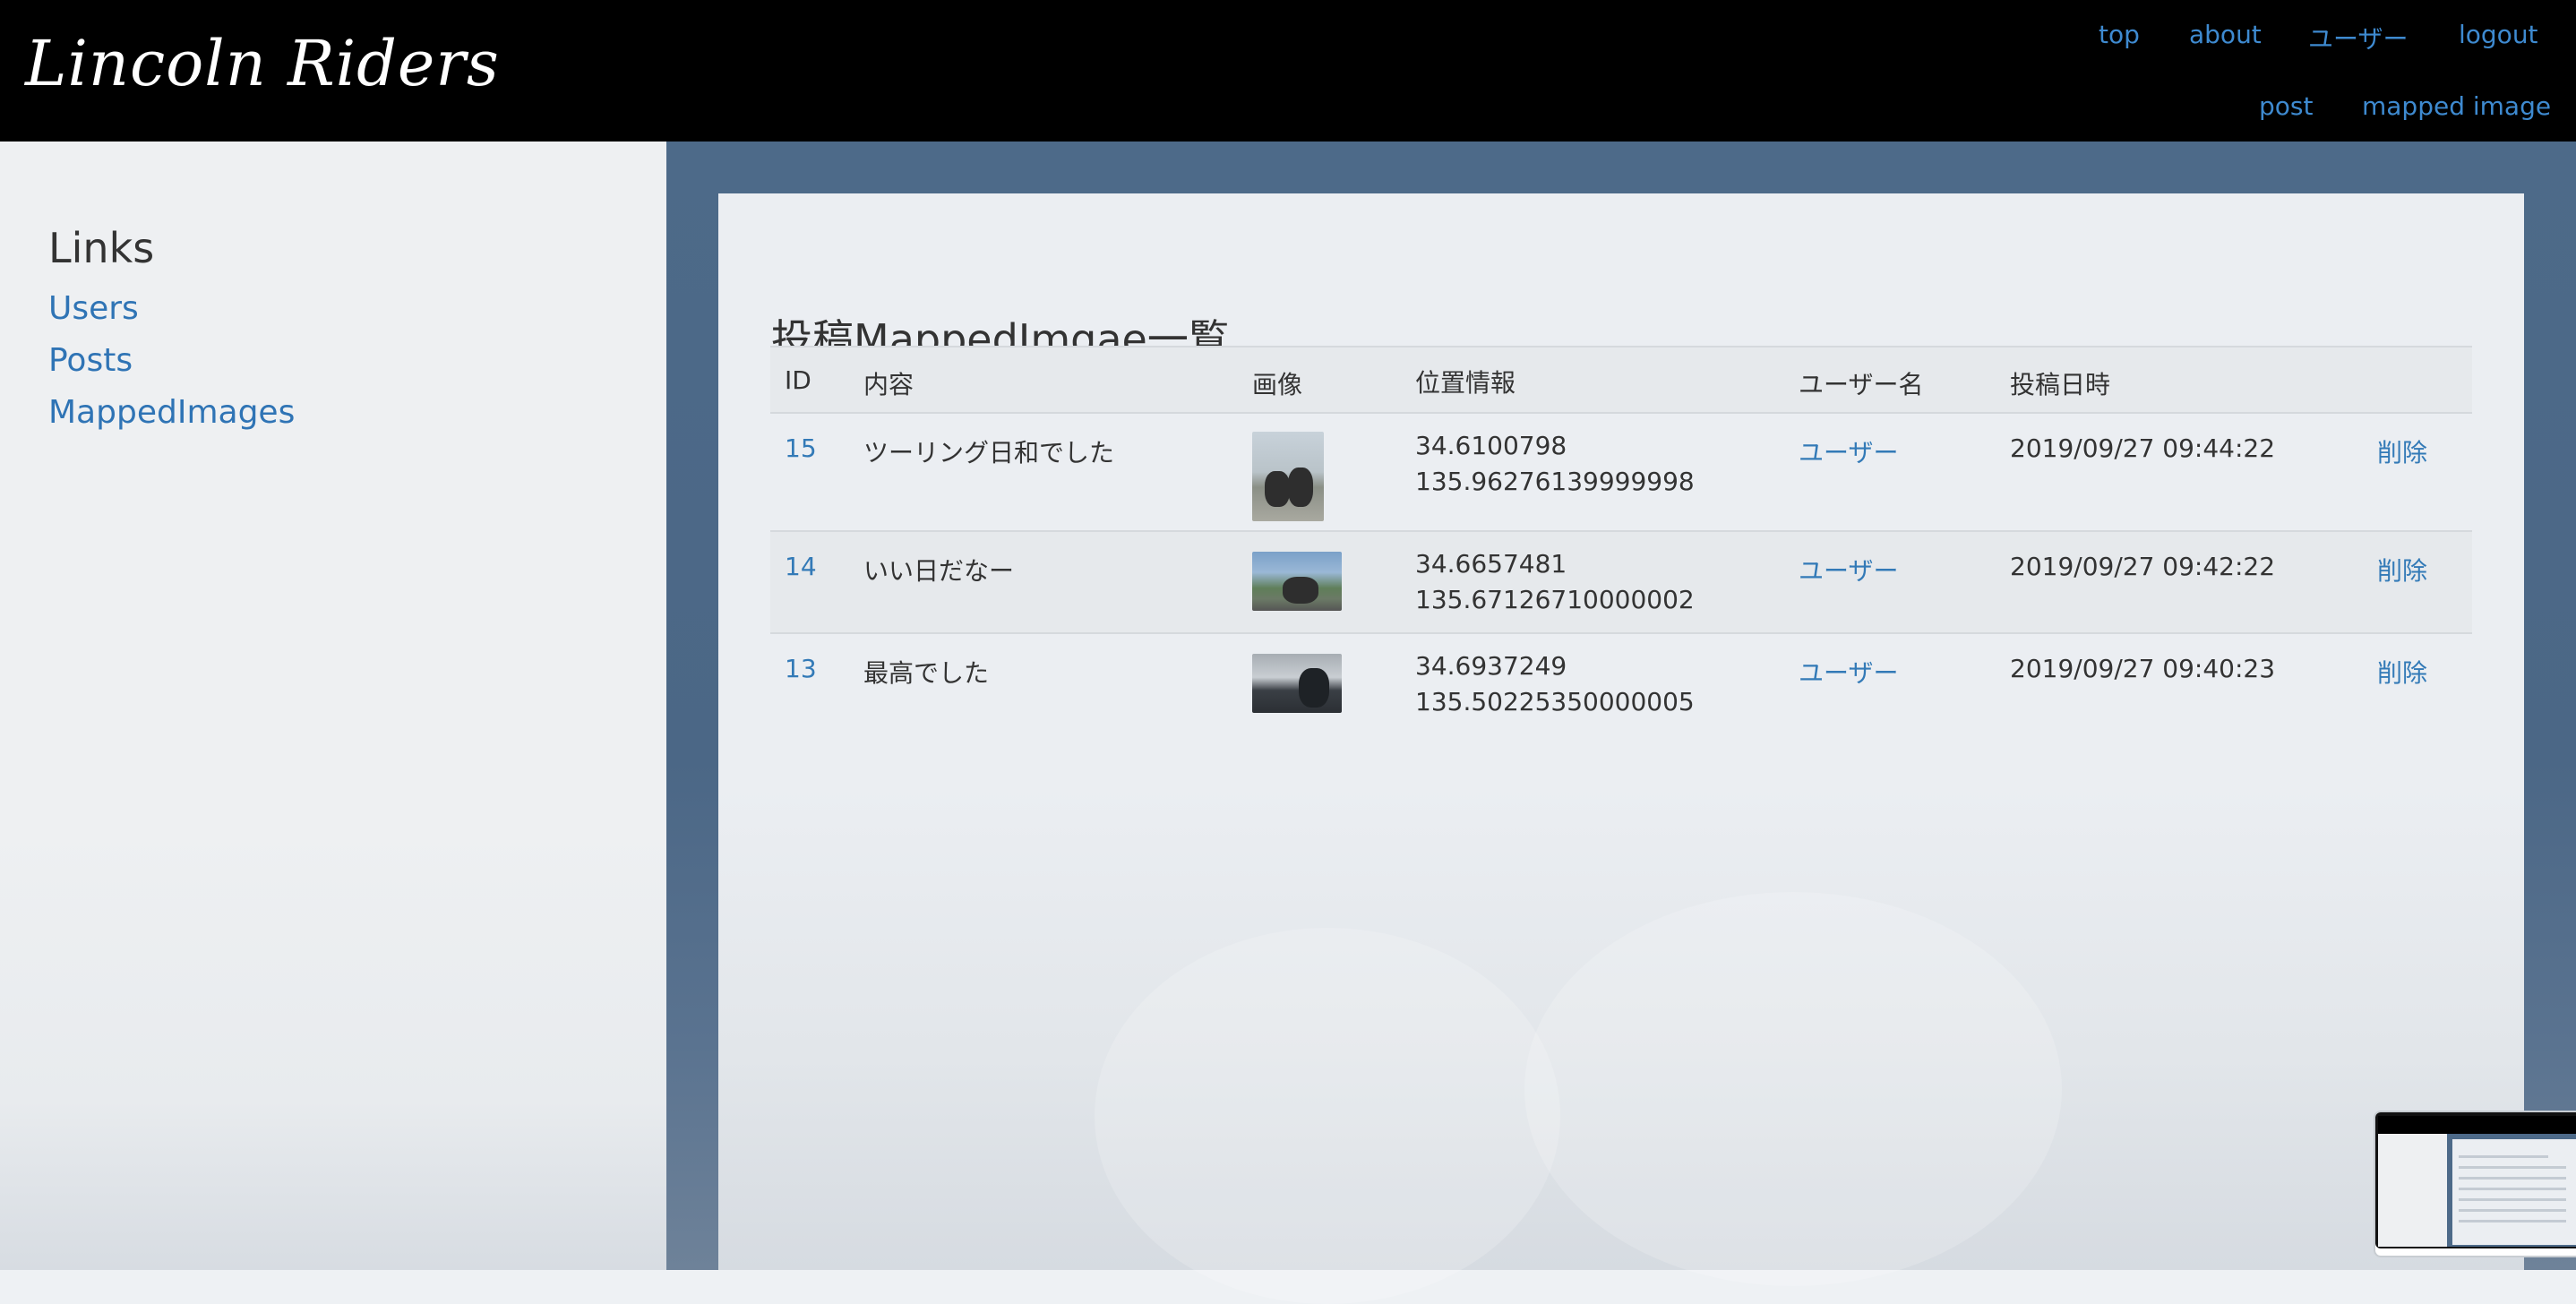 This screenshot has height=1304, width=2576. Describe the element at coordinates (2143, 668) in the screenshot. I see `post-date: 2019/09/27 09:40:23` at that location.